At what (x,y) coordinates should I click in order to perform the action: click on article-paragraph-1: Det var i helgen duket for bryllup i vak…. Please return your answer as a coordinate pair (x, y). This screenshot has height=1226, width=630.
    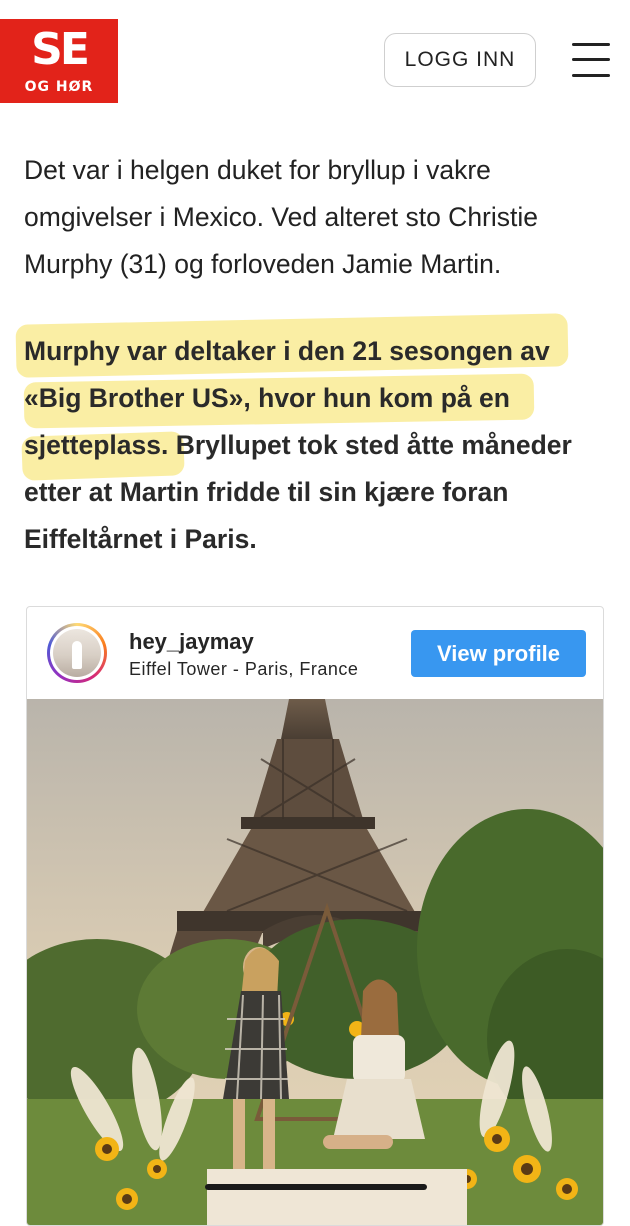
    Looking at the image, I should click on (281, 217).